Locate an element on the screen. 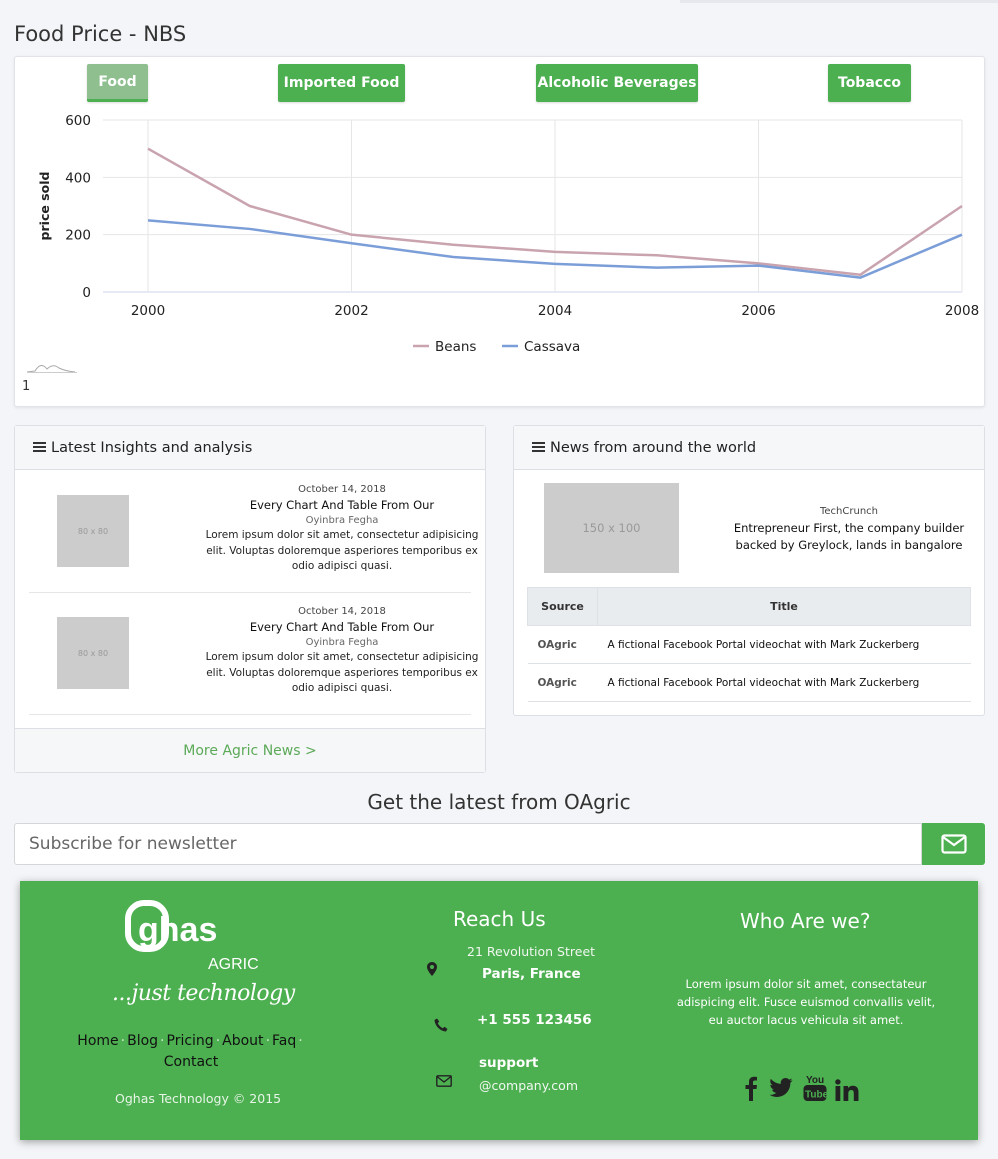 This screenshot has width=998, height=1159. newsletter-subscribe-button is located at coordinates (953, 844).